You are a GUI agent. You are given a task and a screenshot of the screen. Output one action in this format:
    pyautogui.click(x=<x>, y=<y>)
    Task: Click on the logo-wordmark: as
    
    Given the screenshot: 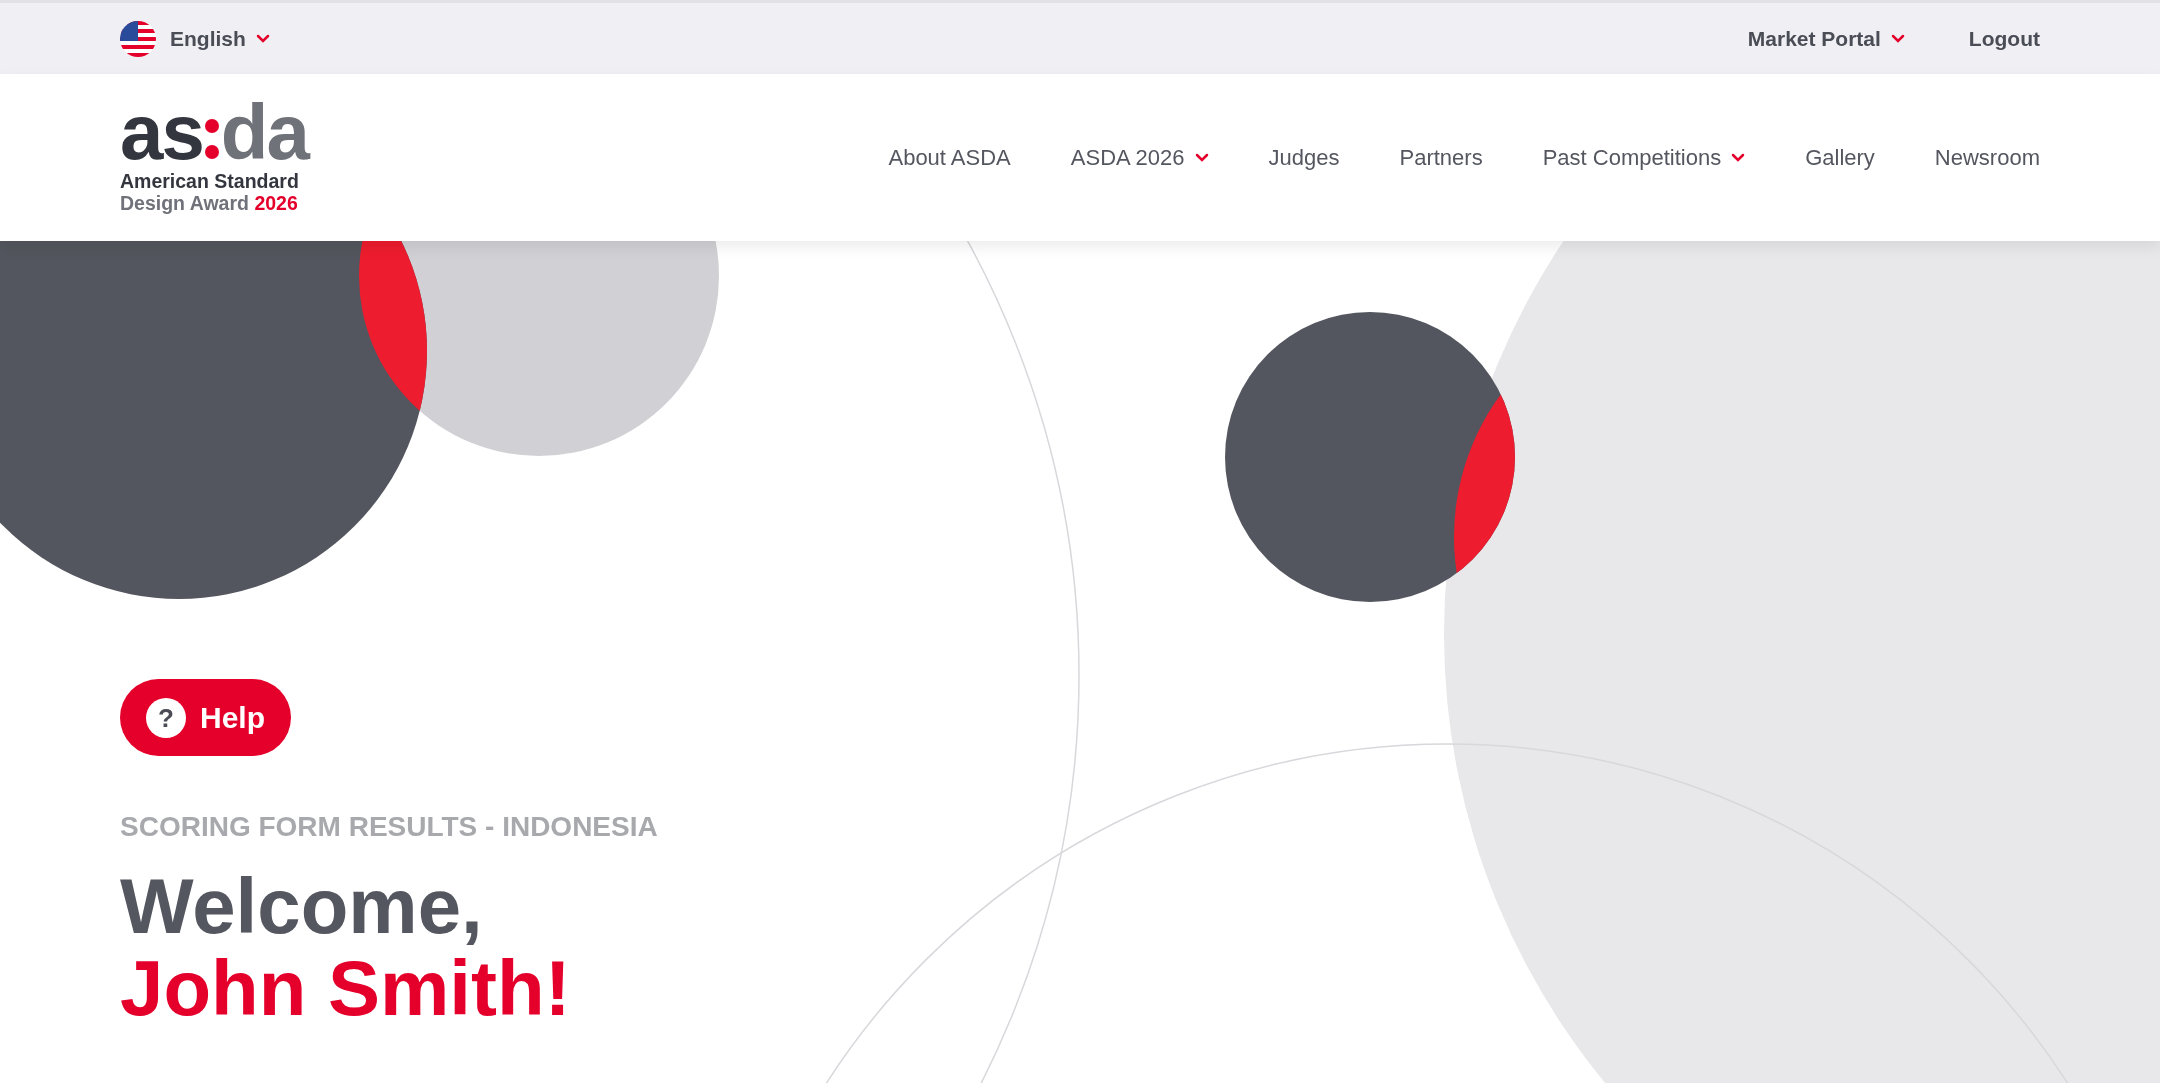 What is the action you would take?
    pyautogui.click(x=161, y=132)
    